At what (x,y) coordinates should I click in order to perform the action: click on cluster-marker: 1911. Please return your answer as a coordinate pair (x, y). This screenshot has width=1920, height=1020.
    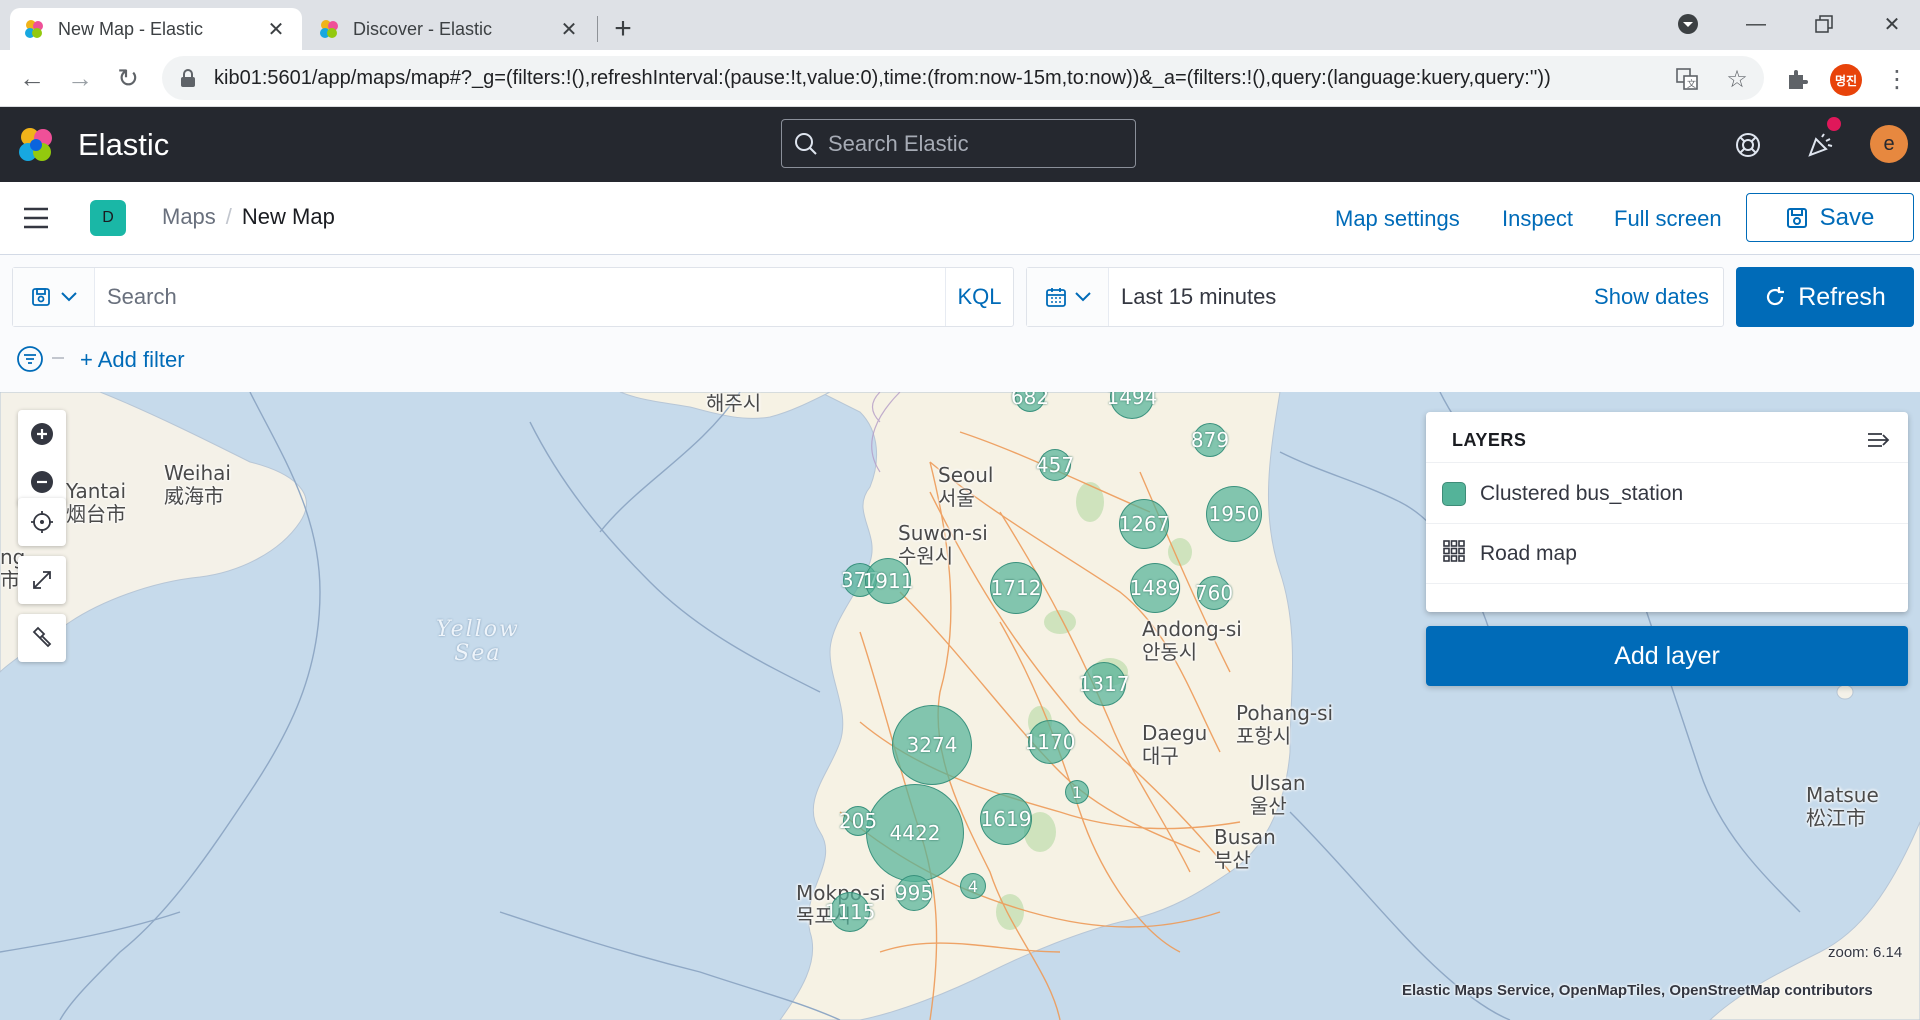
    Looking at the image, I should click on (888, 581).